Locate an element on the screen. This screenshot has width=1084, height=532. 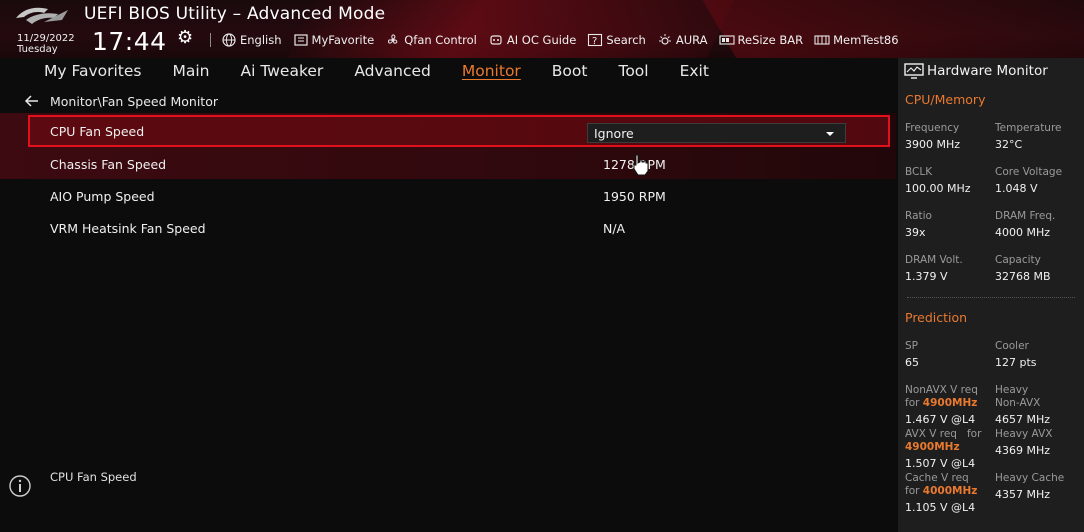
toolbar-resize-bar: ReSize BAR is located at coordinates (761, 40).